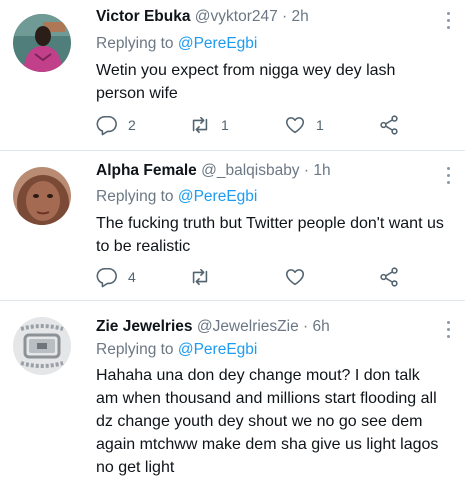 The height and width of the screenshot is (479, 465). Describe the element at coordinates (320, 125) in the screenshot. I see `like-count: 1` at that location.